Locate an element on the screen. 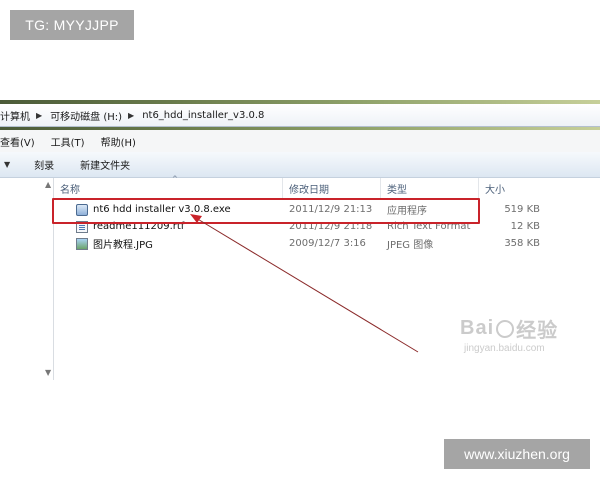 The image size is (600, 480). baidu-watermark: Bai 经验 jingyan.baidu.com is located at coordinates (520, 338).